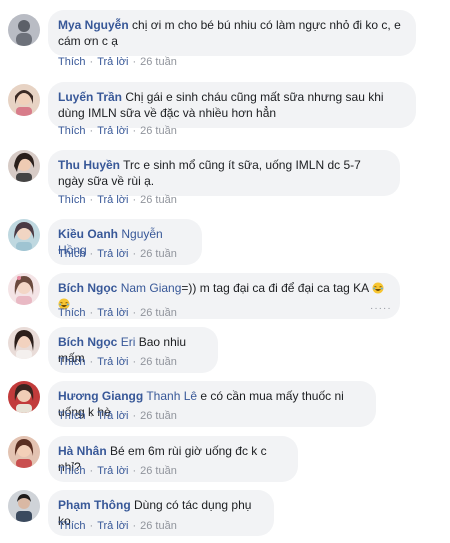 The width and height of the screenshot is (450, 543). What do you see at coordinates (128, 342) in the screenshot?
I see `tagged-user: Eri` at bounding box center [128, 342].